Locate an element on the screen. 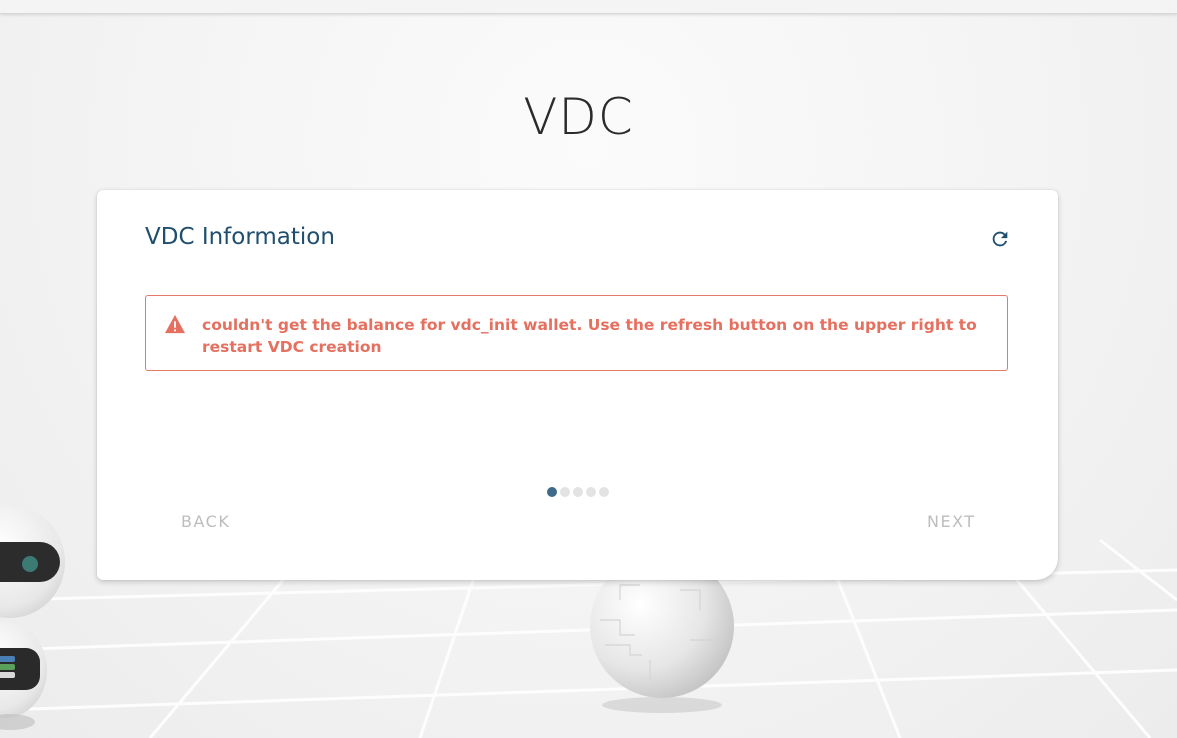 This screenshot has width=1177, height=738. robot-decoration-left is located at coordinates (32, 618).